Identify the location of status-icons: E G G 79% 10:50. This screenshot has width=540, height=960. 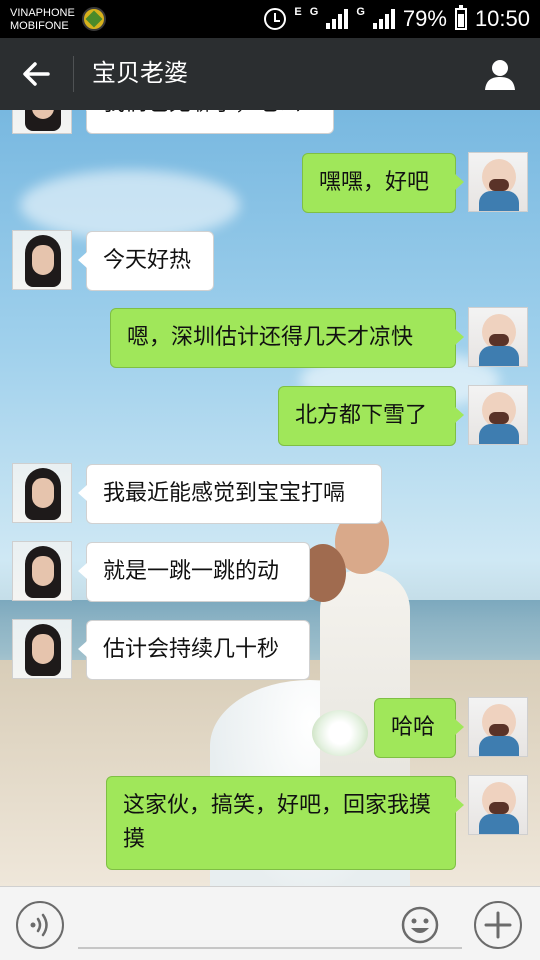
(397, 19).